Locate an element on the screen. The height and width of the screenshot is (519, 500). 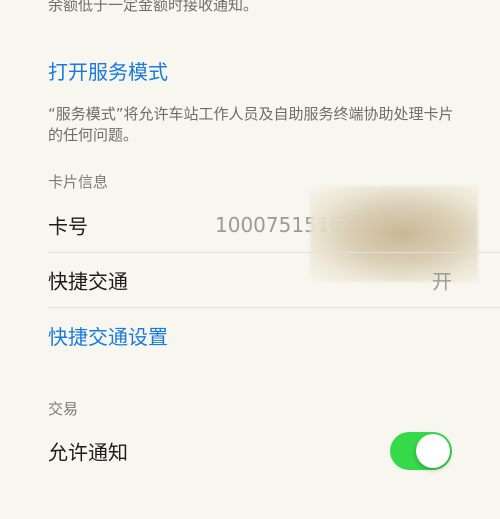
toggle-knob is located at coordinates (433, 451).